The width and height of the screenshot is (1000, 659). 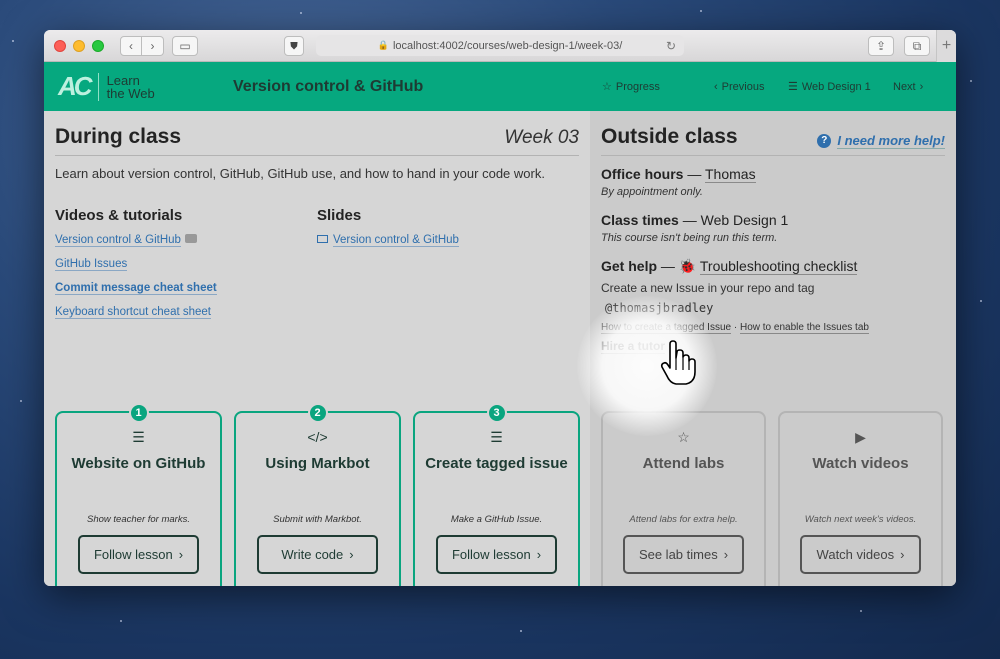 What do you see at coordinates (678, 554) in the screenshot?
I see `button-label: See lab times` at bounding box center [678, 554].